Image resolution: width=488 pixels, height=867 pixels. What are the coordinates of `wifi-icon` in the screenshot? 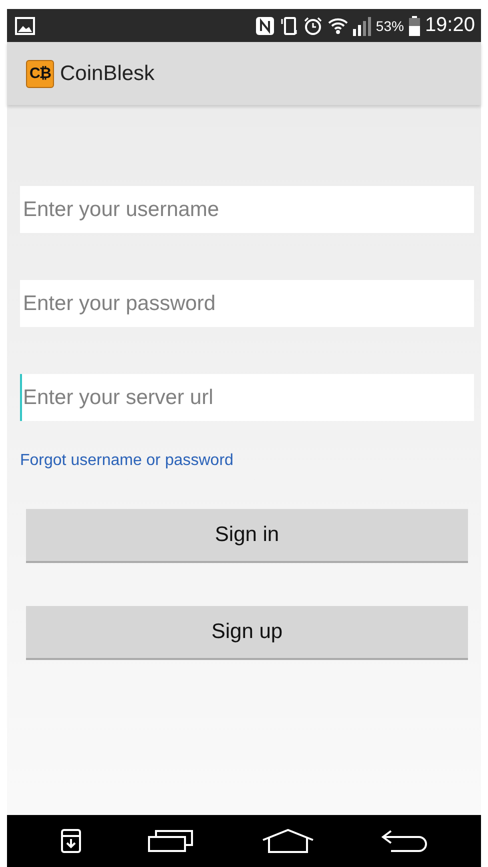 It's located at (338, 25).